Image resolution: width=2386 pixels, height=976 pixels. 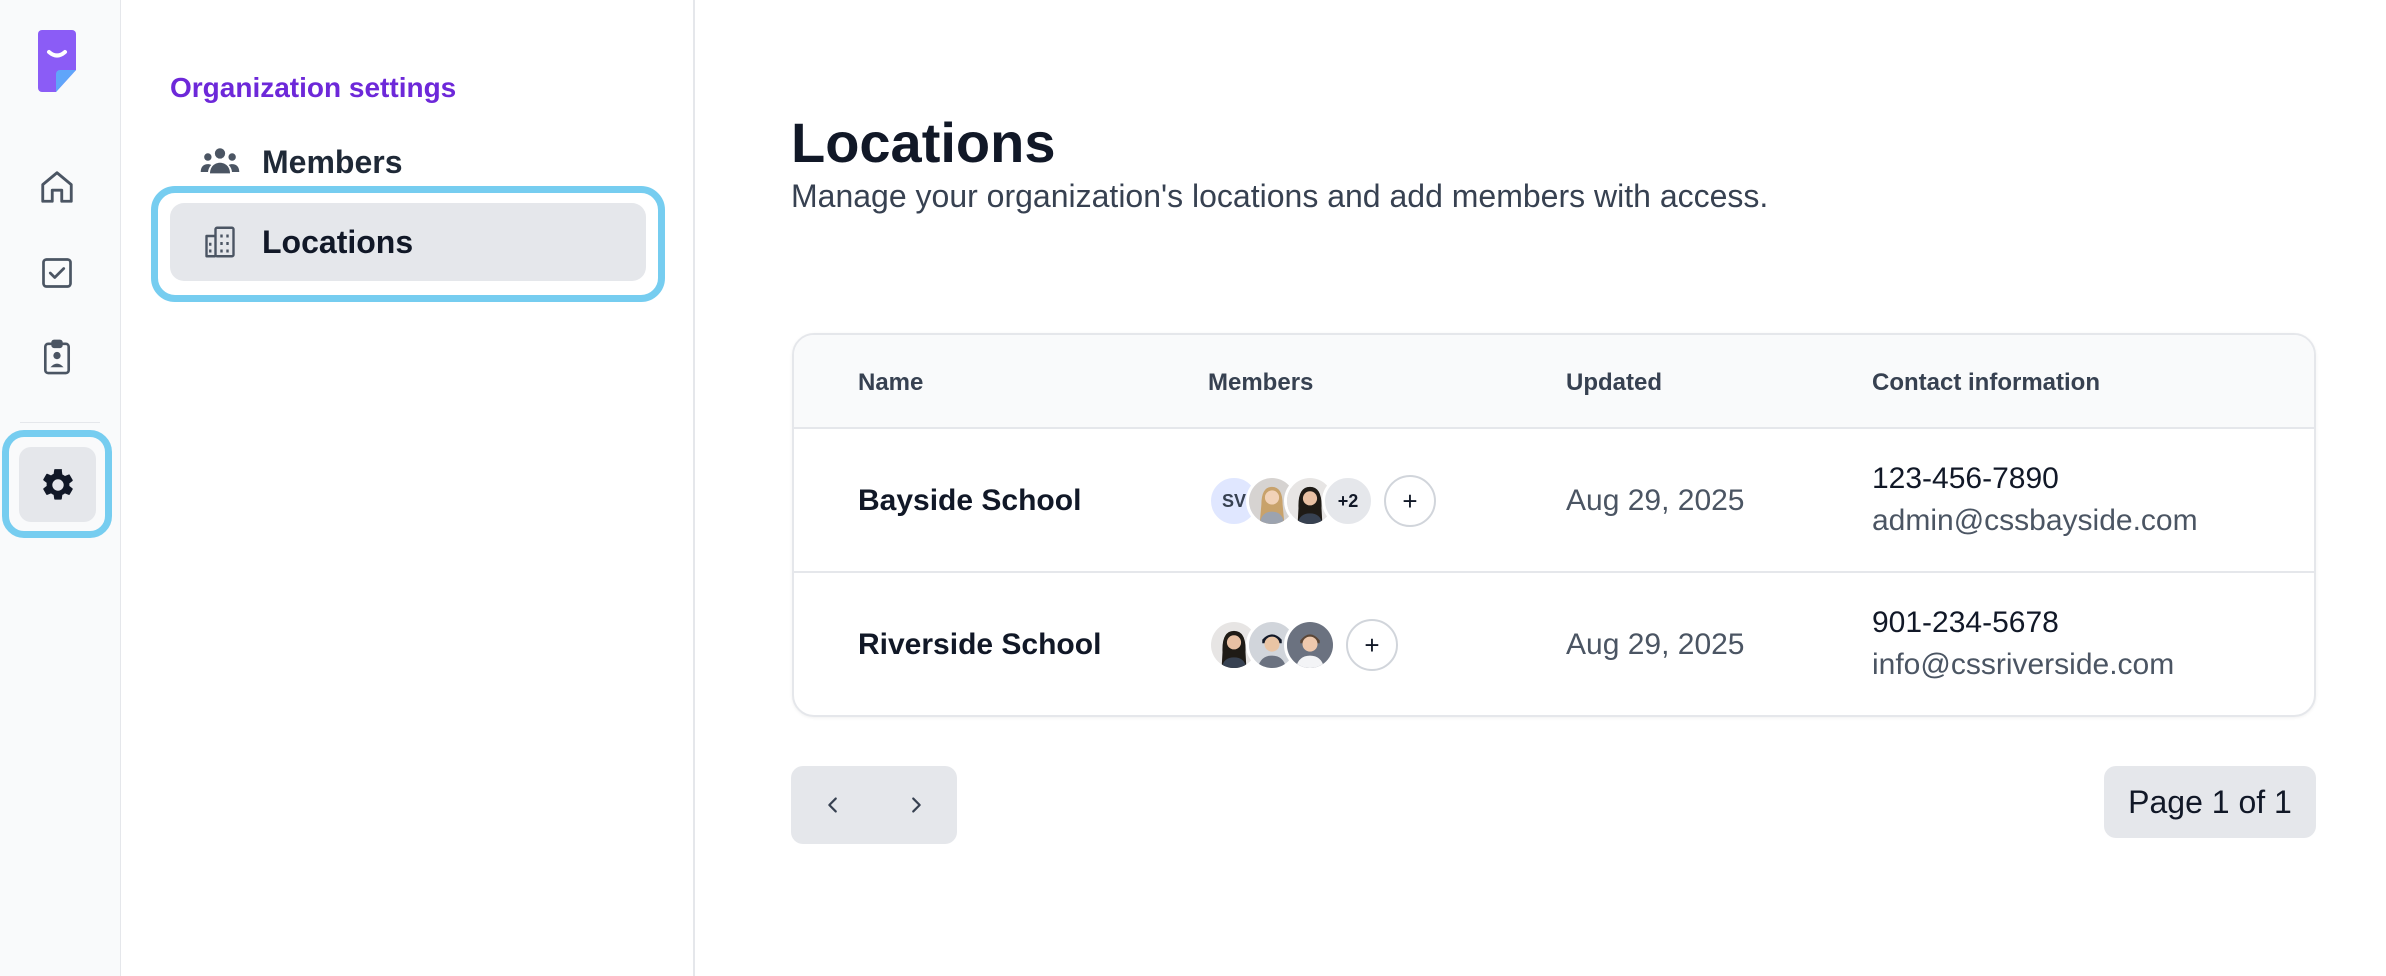 I want to click on column-header-name: Name, so click(x=891, y=382).